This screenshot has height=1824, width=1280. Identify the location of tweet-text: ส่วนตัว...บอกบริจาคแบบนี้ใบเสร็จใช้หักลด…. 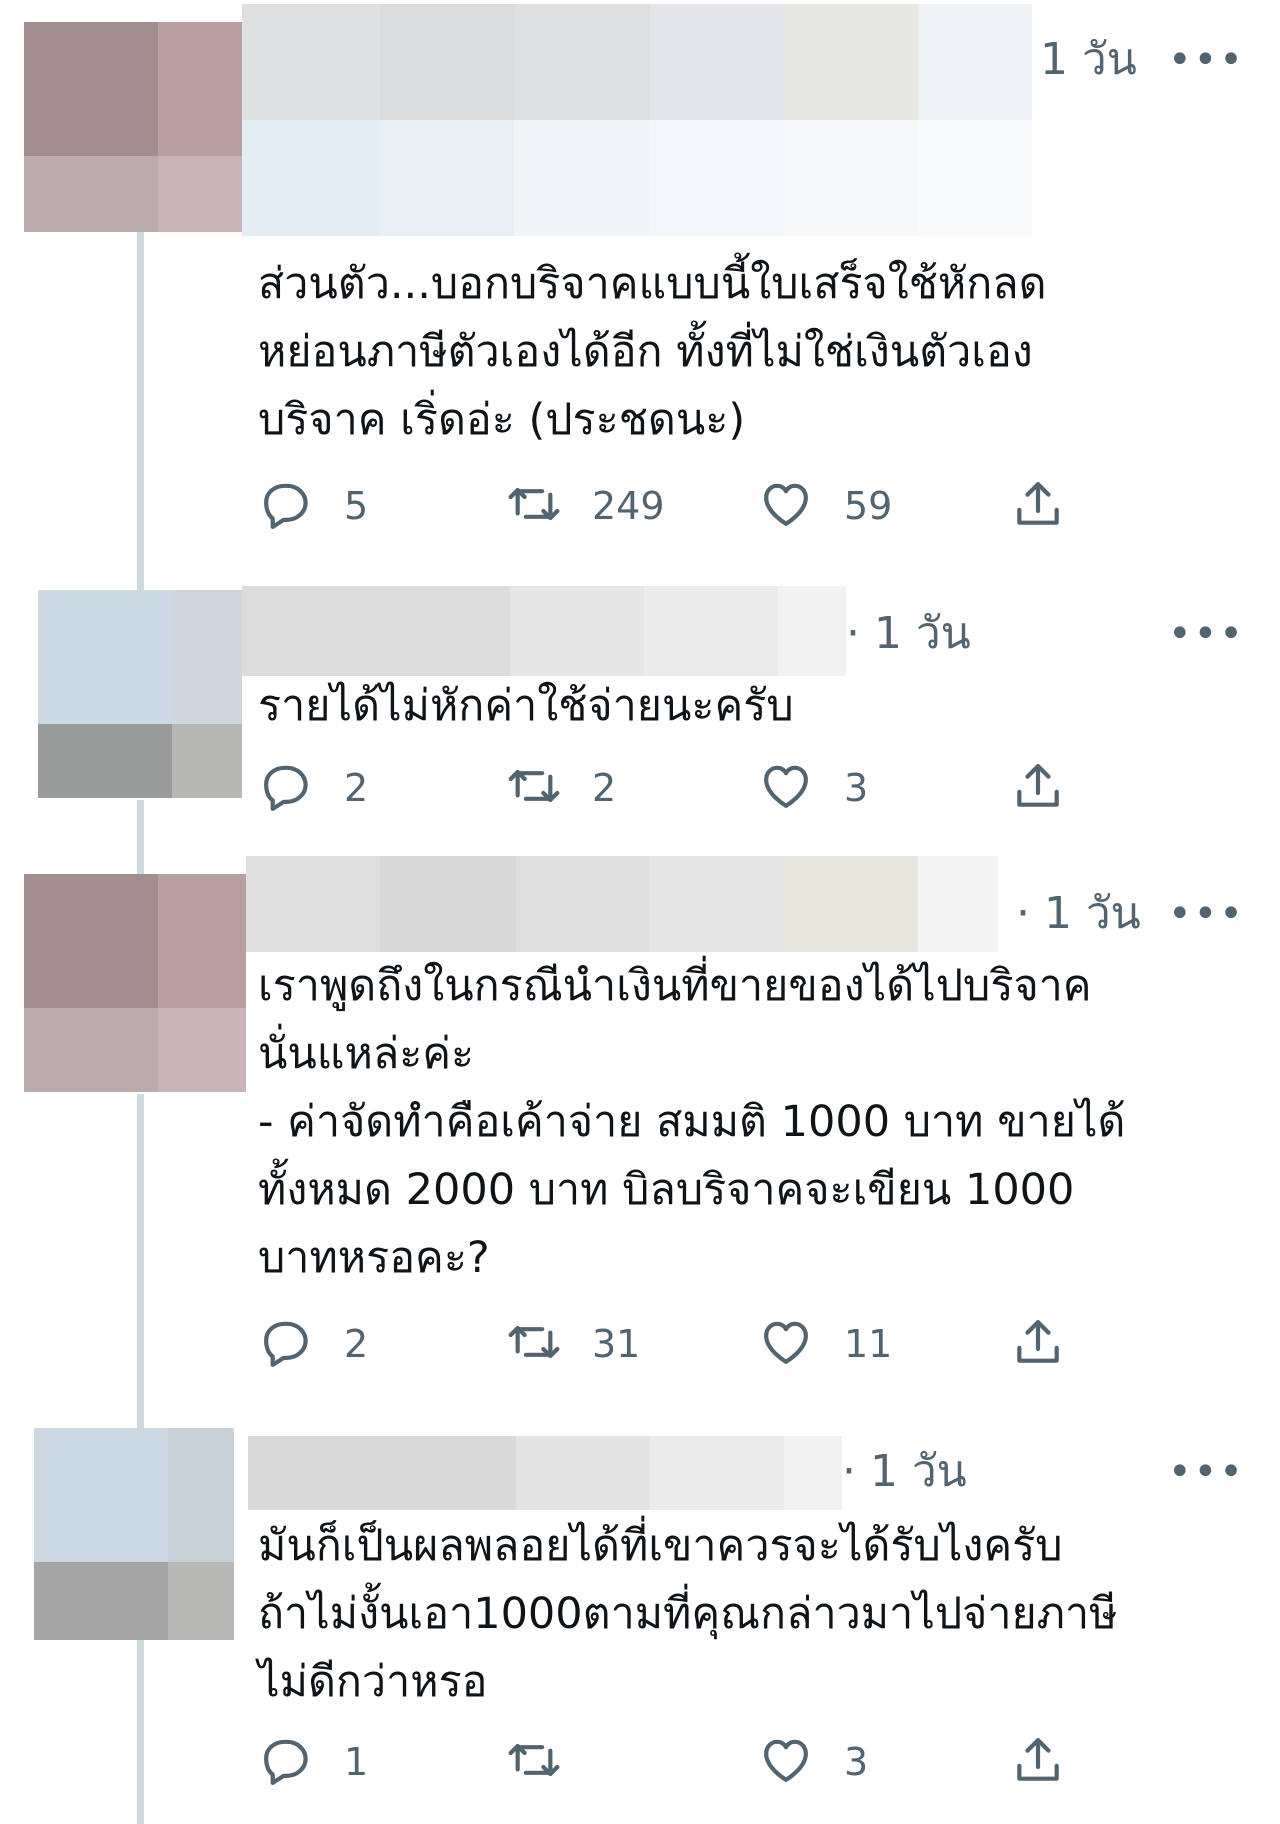
(652, 352).